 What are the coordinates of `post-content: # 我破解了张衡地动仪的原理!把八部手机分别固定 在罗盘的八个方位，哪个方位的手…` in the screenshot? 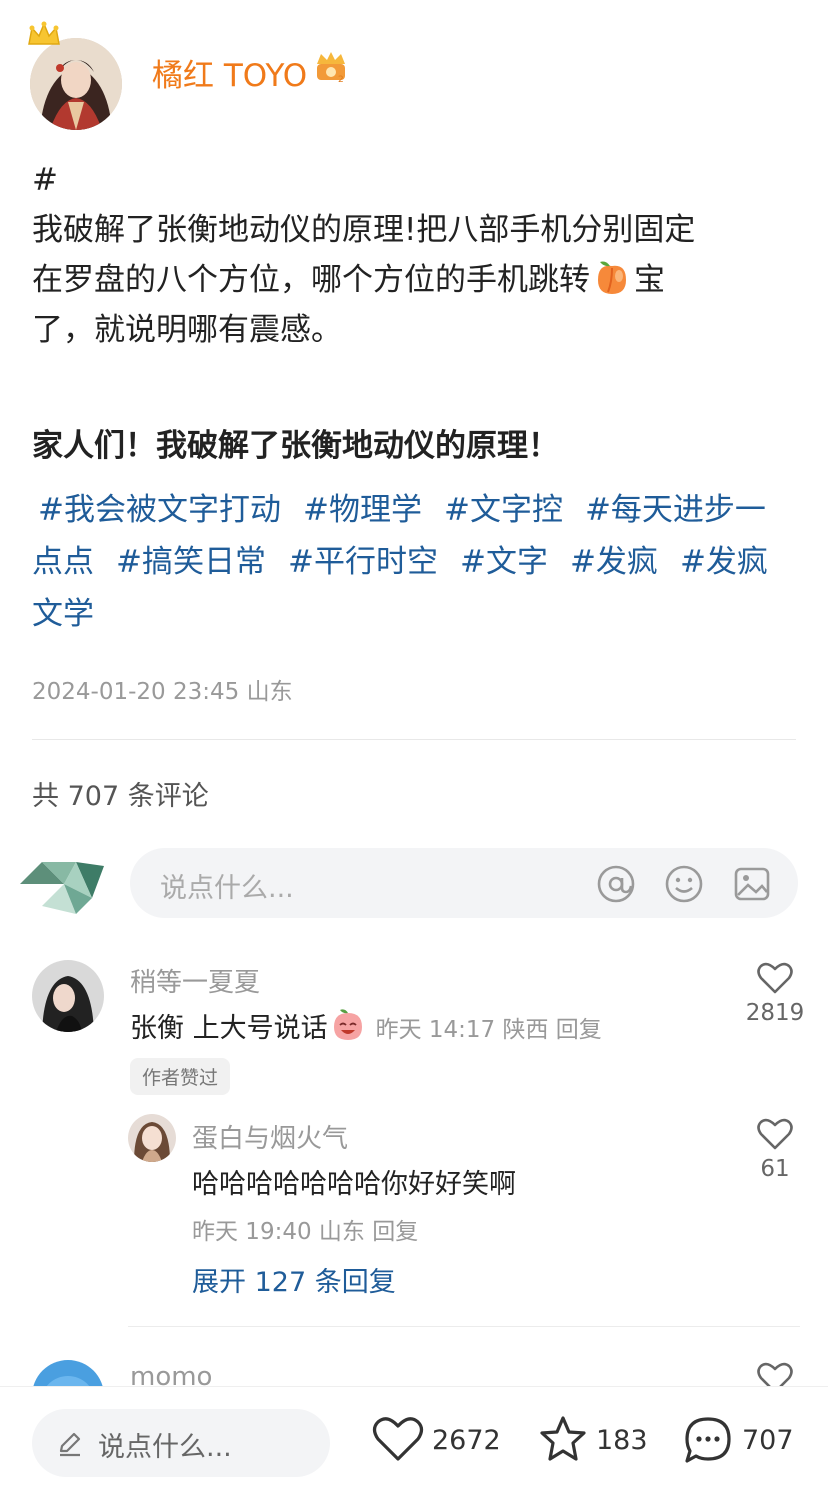 It's located at (417, 255).